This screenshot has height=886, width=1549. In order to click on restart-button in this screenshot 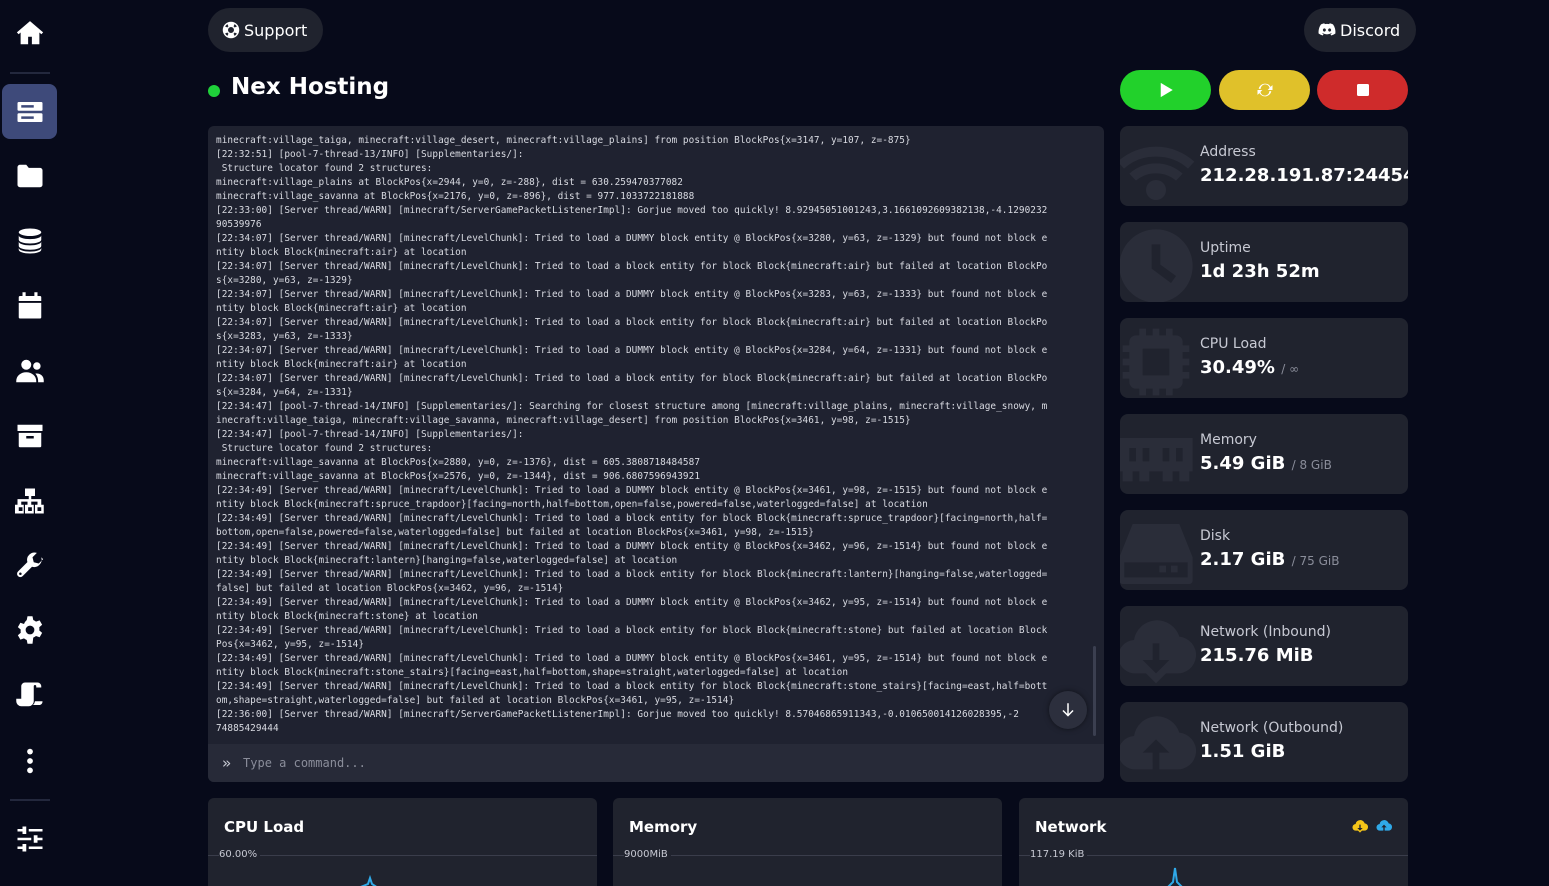, I will do `click(1264, 90)`.